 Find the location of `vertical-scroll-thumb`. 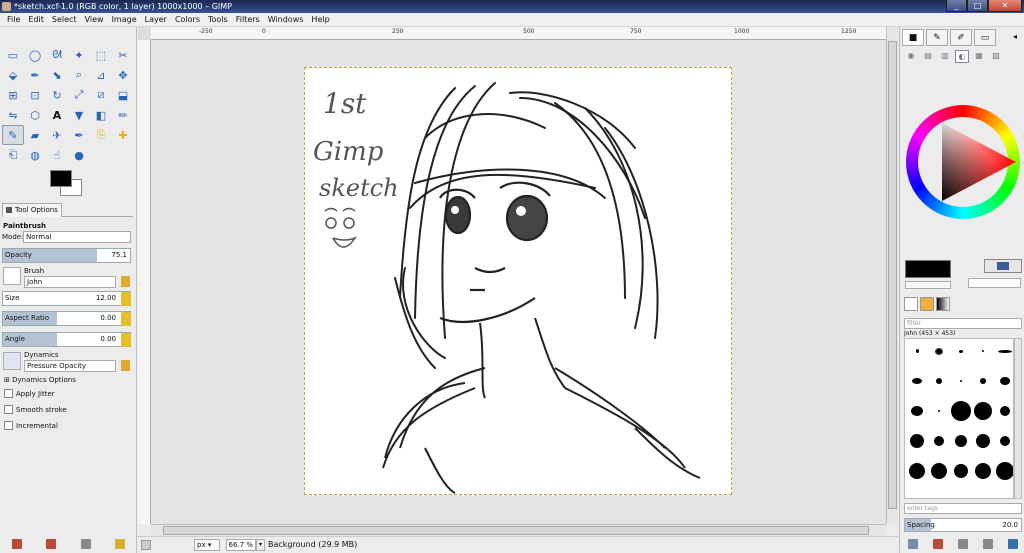

vertical-scroll-thumb is located at coordinates (892, 275).